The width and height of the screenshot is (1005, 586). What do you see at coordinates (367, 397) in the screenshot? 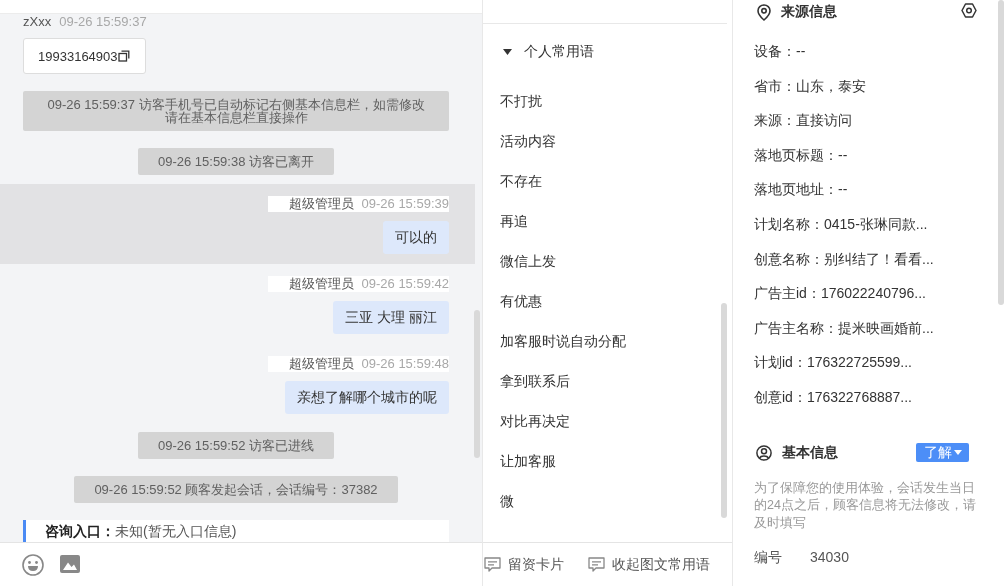
I see `message-bubble: 亲想了解哪个城市的呢` at bounding box center [367, 397].